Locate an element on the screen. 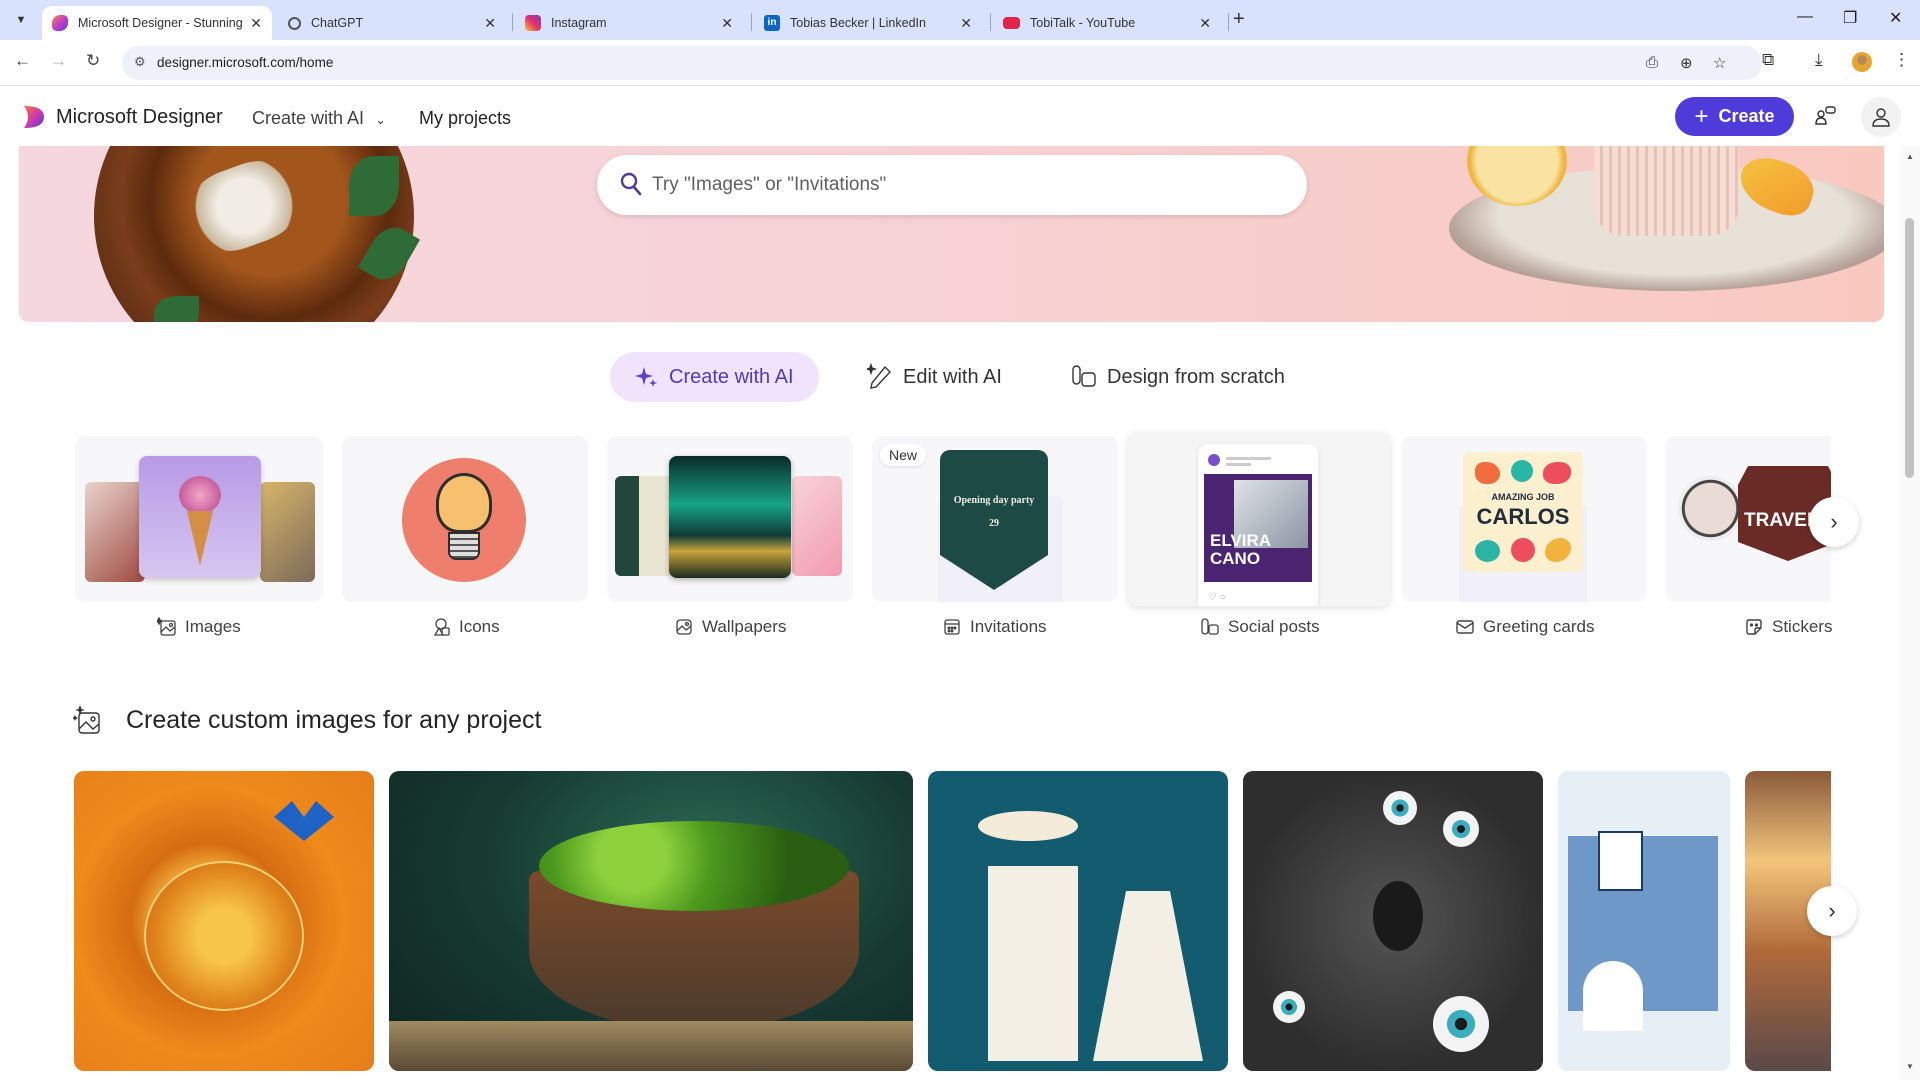 The width and height of the screenshot is (1920, 1080). shapes-icon is located at coordinates (1084, 376).